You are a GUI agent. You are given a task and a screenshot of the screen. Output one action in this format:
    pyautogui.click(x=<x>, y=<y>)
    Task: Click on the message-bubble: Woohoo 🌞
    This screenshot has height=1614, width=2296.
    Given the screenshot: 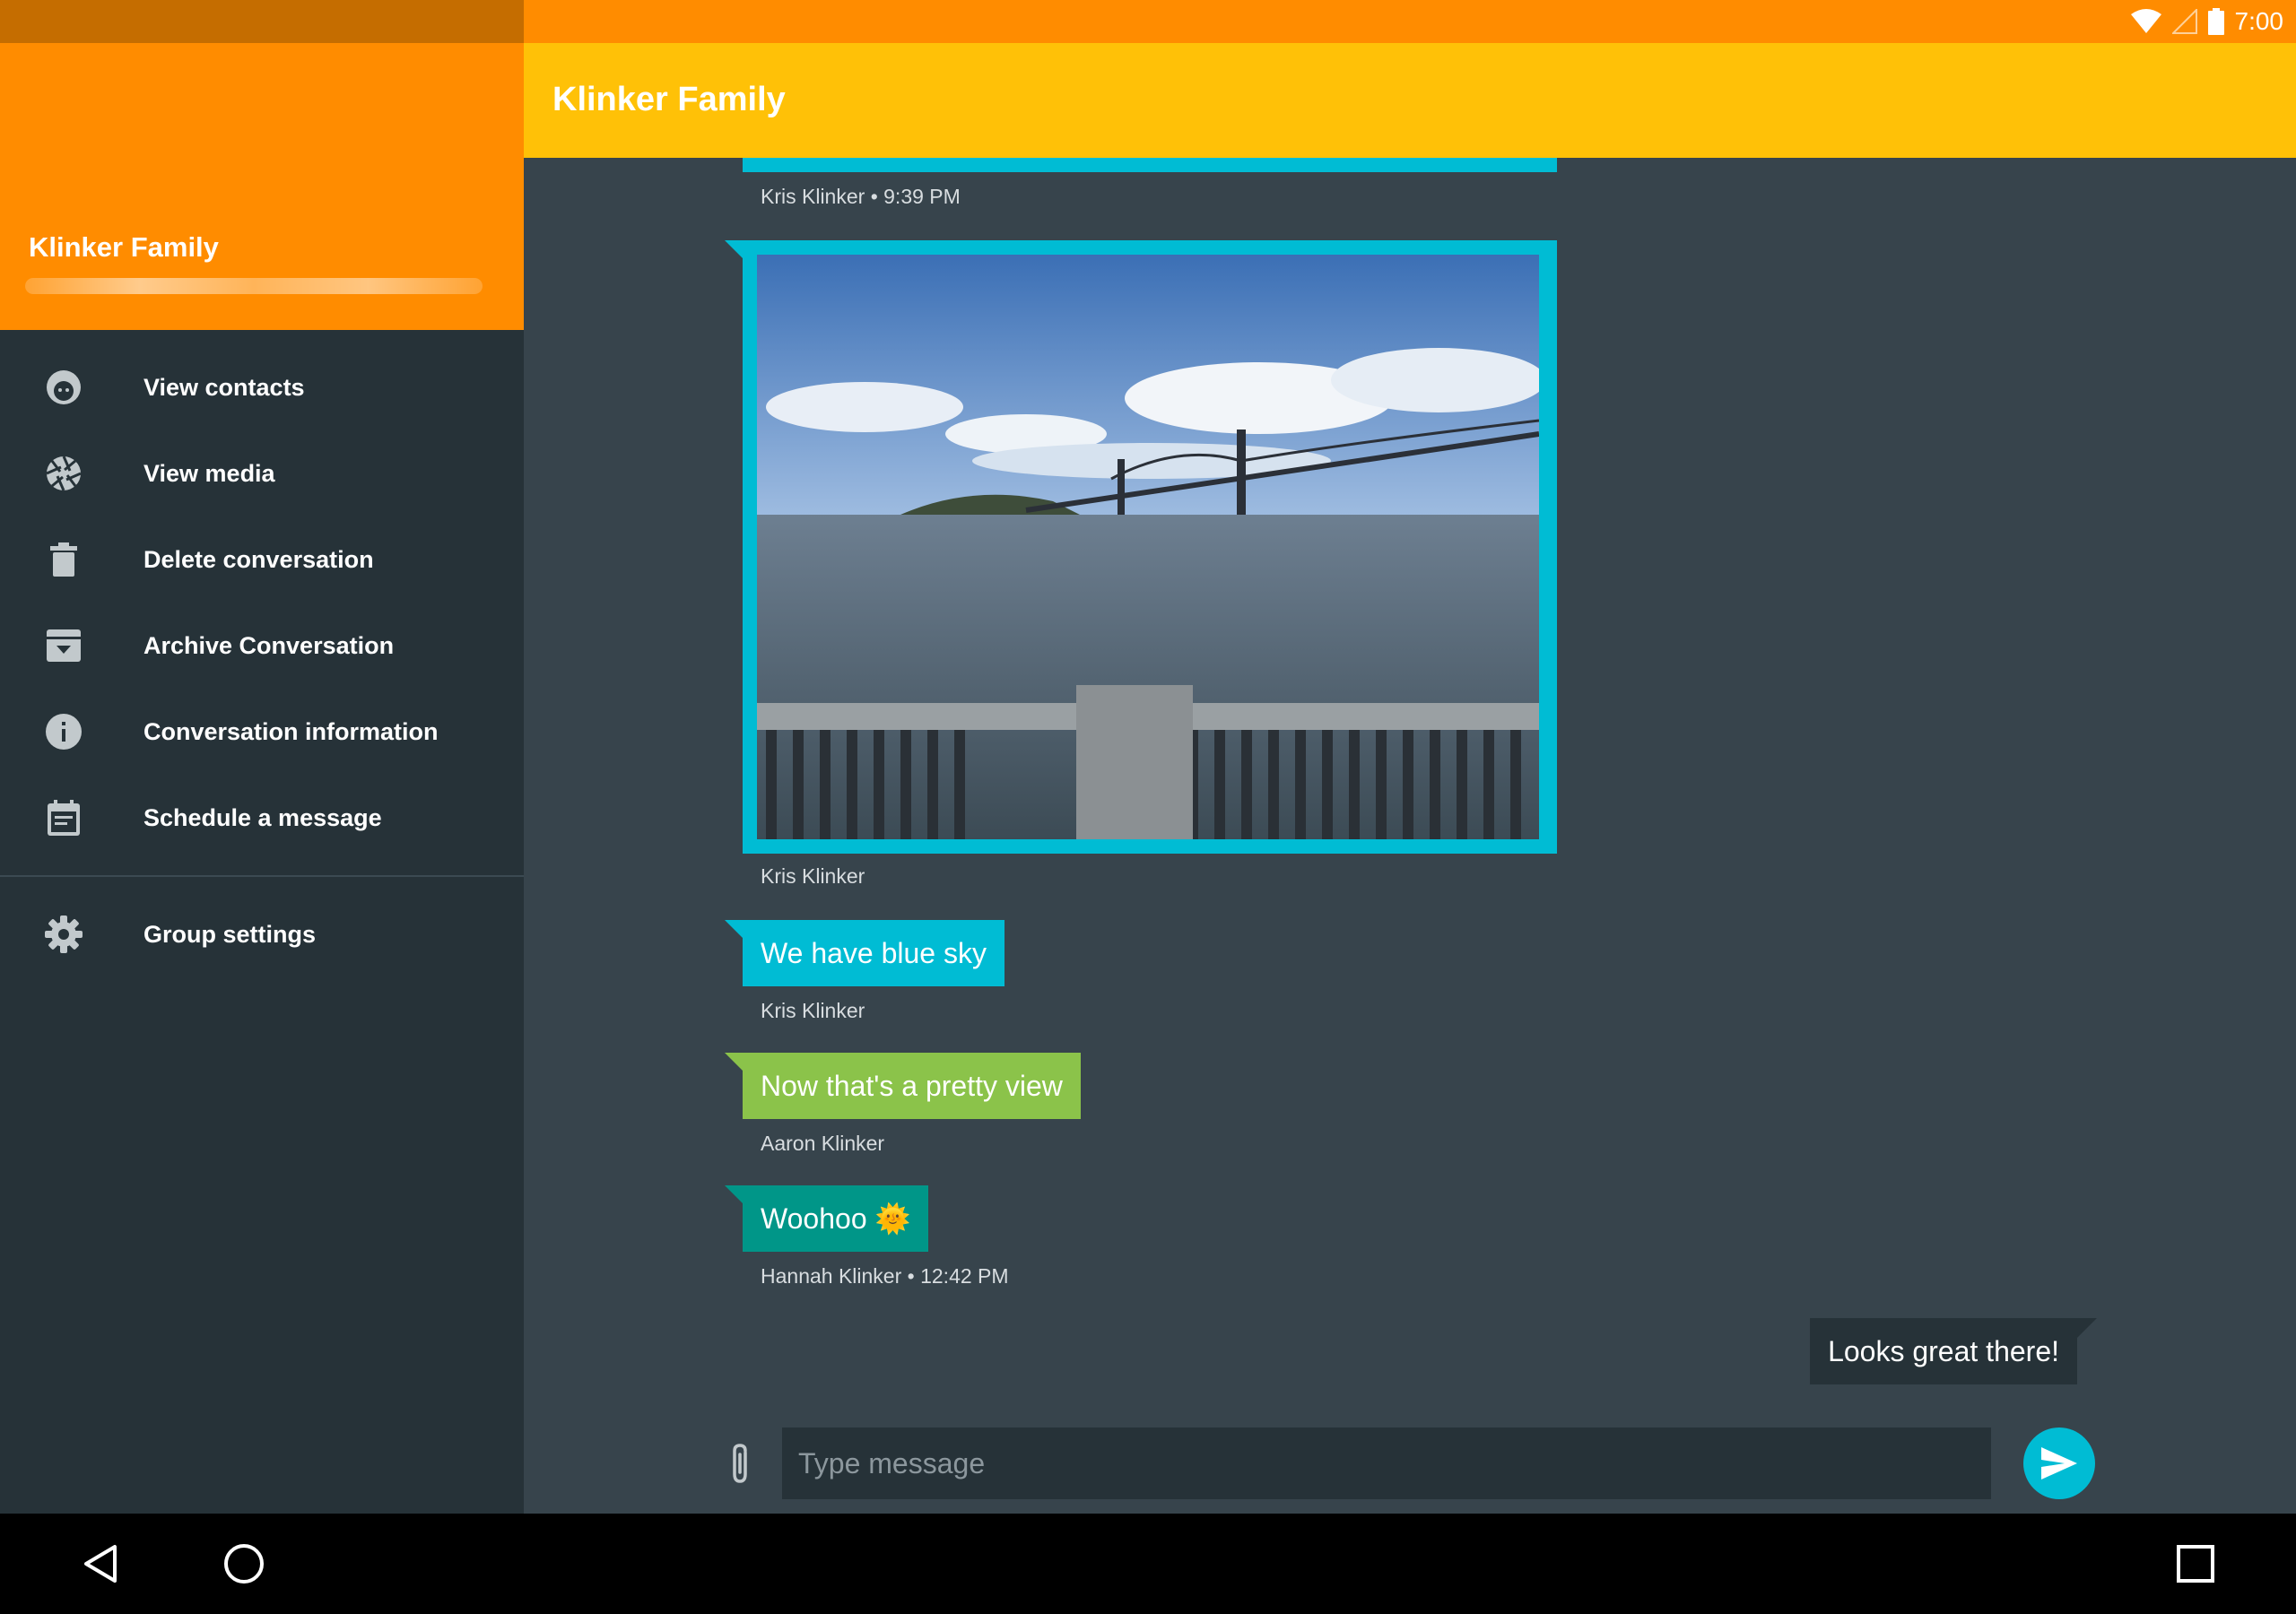 What is the action you would take?
    pyautogui.click(x=836, y=1218)
    